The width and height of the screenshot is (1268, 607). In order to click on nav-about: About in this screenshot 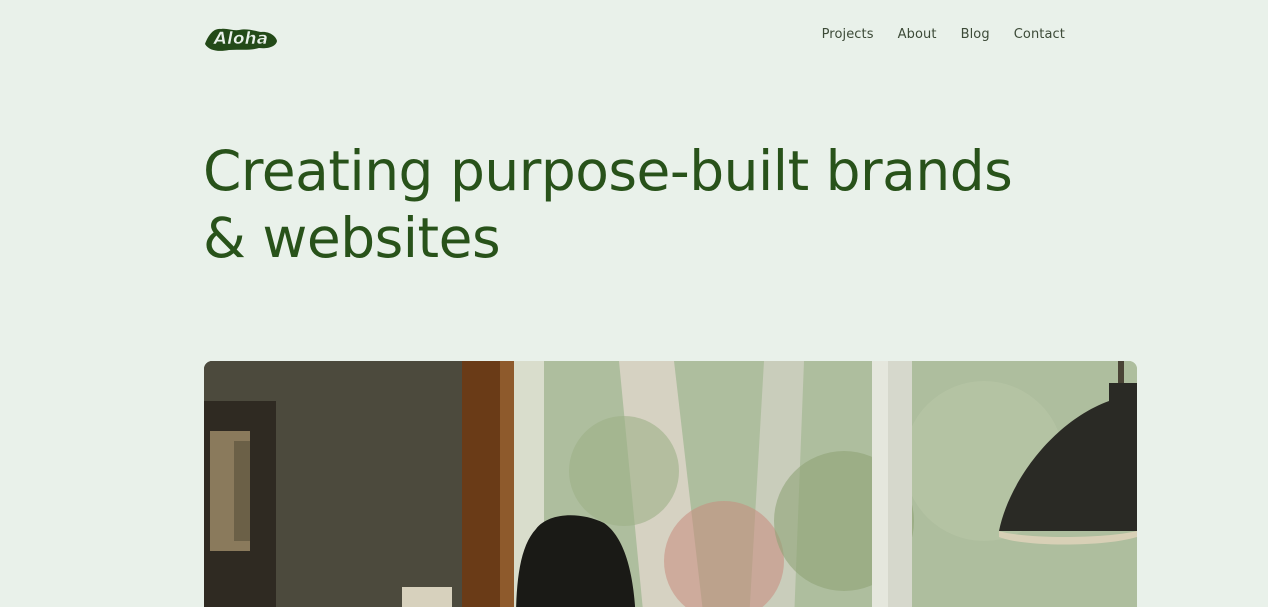, I will do `click(917, 34)`.